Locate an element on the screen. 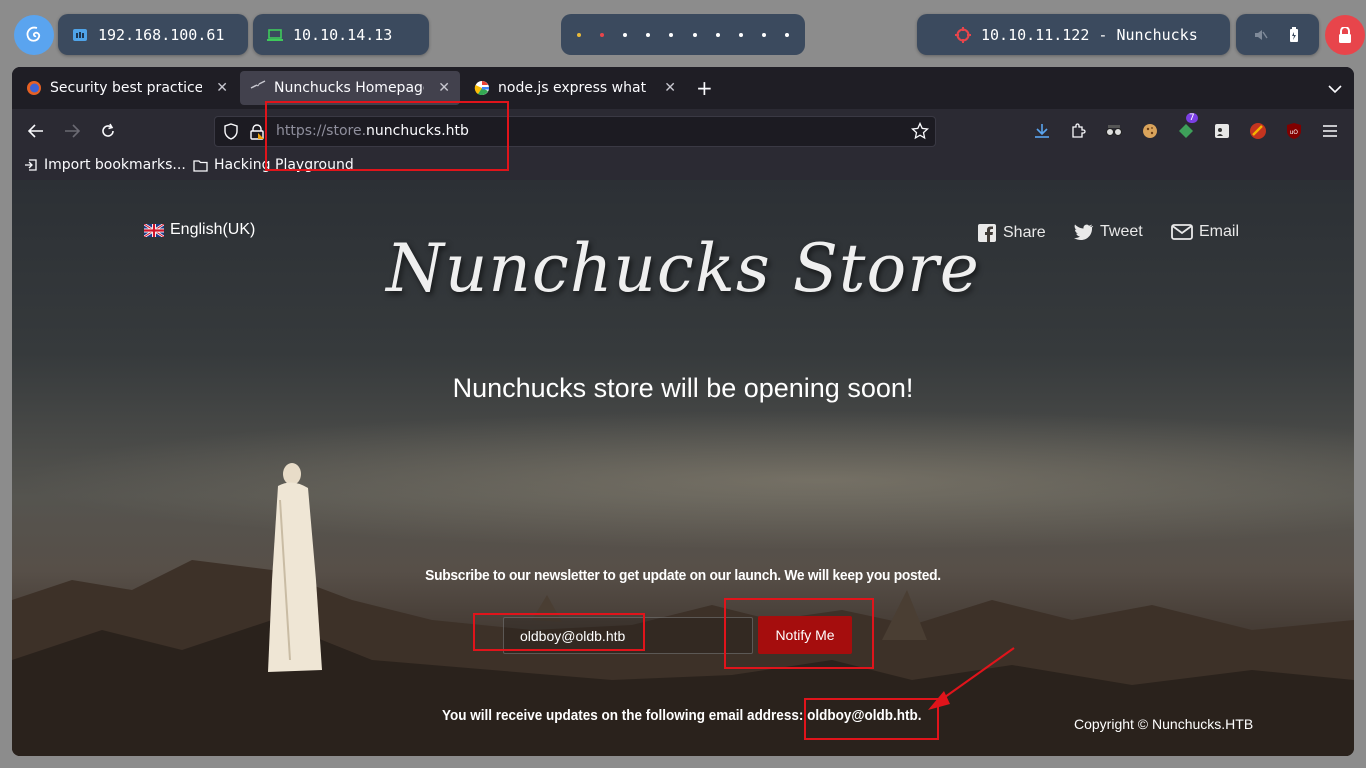 The height and width of the screenshot is (768, 1366). target-crosshair-icon is located at coordinates (963, 34).